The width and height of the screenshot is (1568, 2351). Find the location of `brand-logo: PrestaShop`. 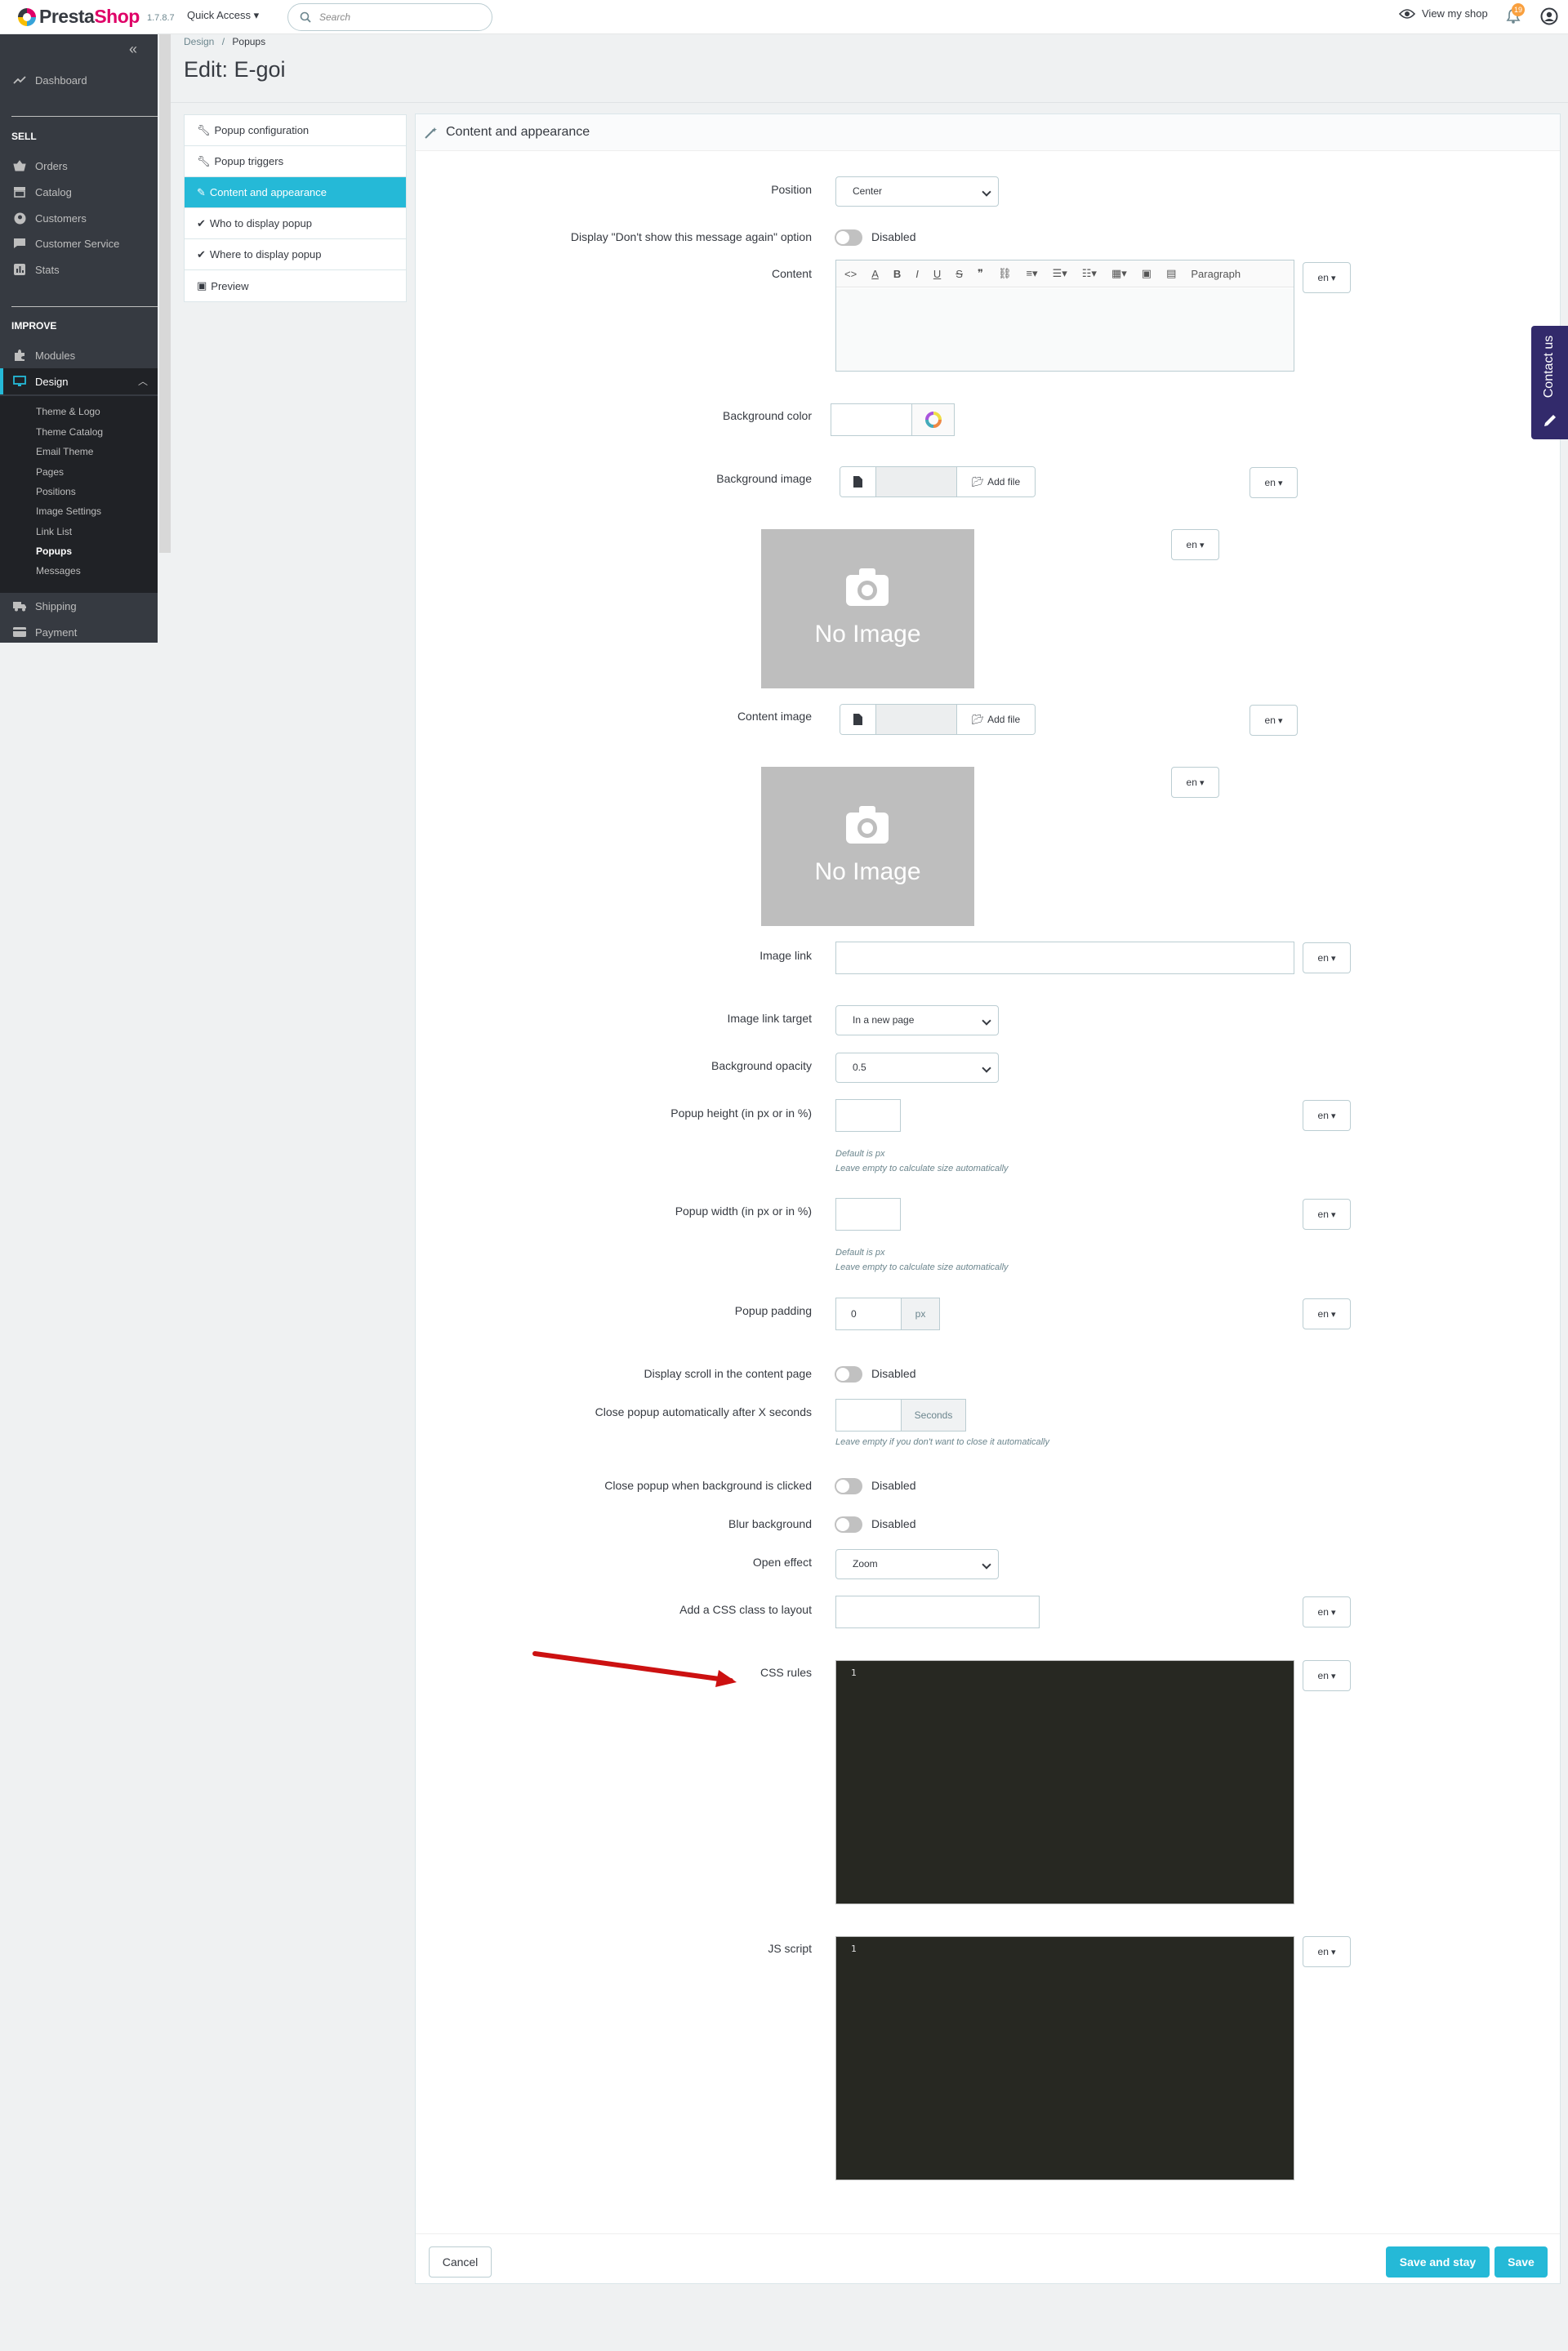

brand-logo: PrestaShop is located at coordinates (89, 17).